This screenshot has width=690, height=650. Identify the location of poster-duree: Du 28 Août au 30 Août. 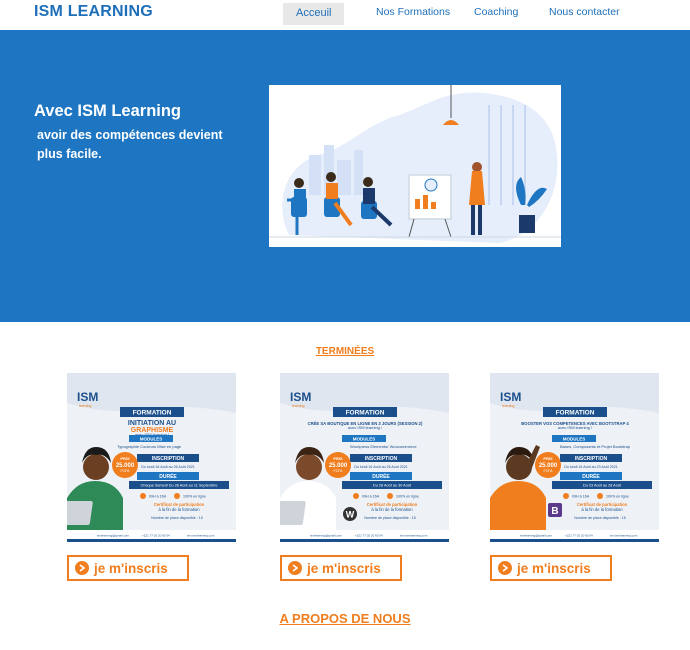
(392, 486).